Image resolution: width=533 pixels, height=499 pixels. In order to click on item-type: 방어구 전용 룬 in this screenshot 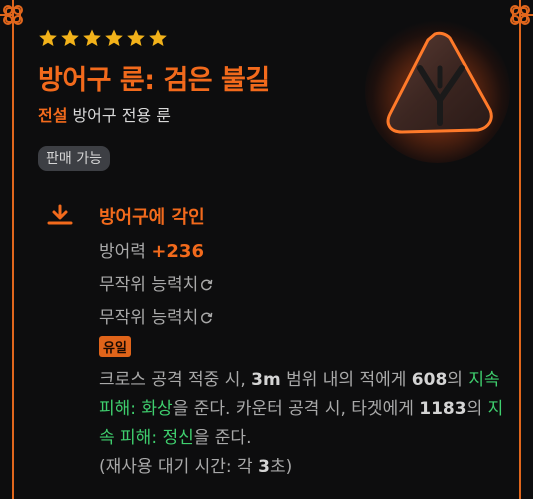, I will do `click(121, 115)`.